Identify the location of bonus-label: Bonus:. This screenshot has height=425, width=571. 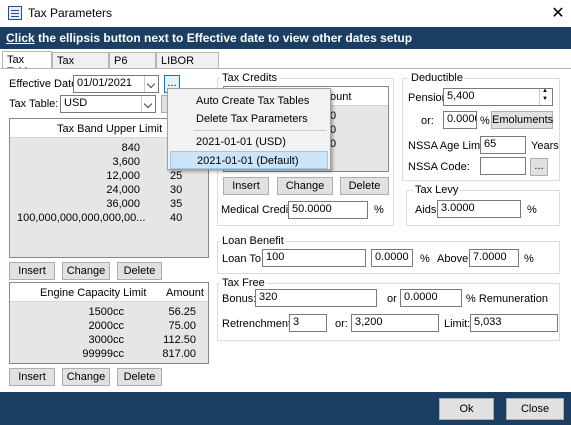
(239, 299).